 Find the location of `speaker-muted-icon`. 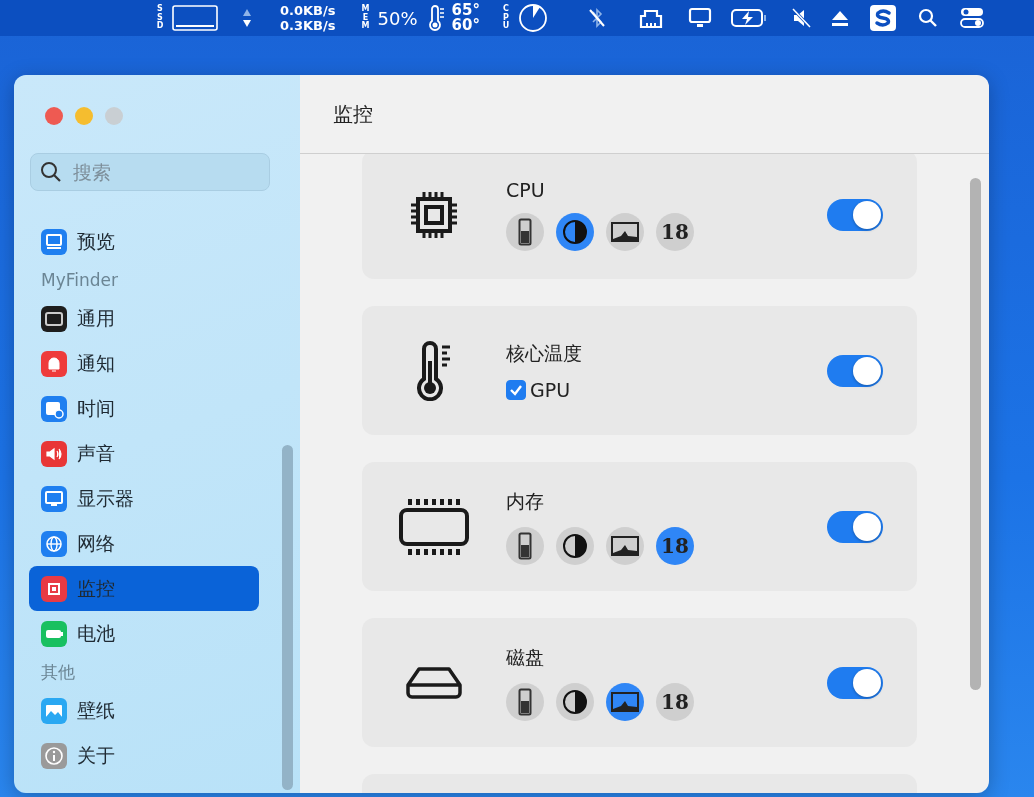

speaker-muted-icon is located at coordinates (800, 18).